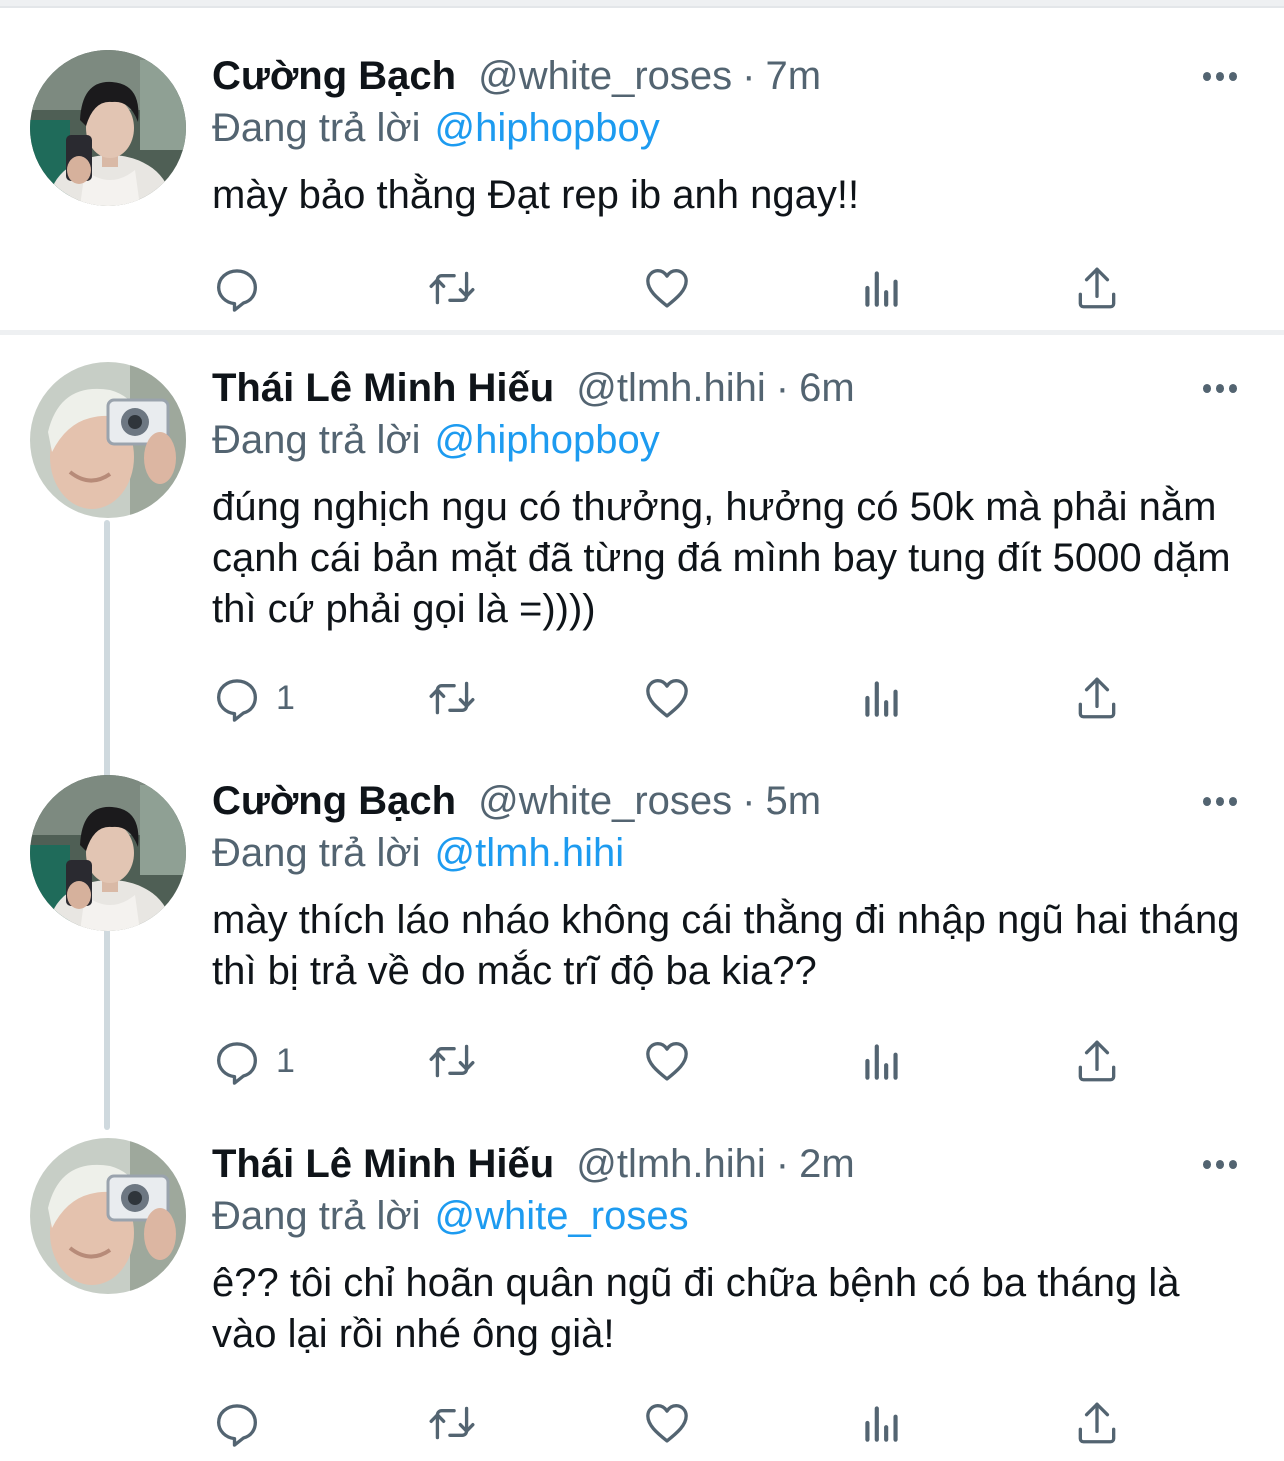 The width and height of the screenshot is (1284, 1461). I want to click on timestamp: 6m, so click(827, 388).